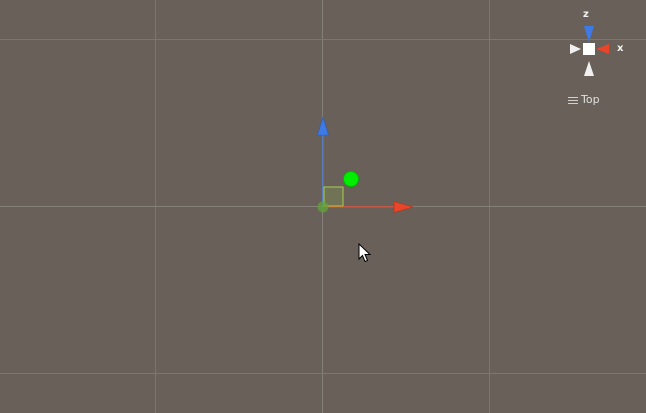 Image resolution: width=646 pixels, height=413 pixels. Describe the element at coordinates (590, 99) in the screenshot. I see `view-mode-label: Top` at that location.